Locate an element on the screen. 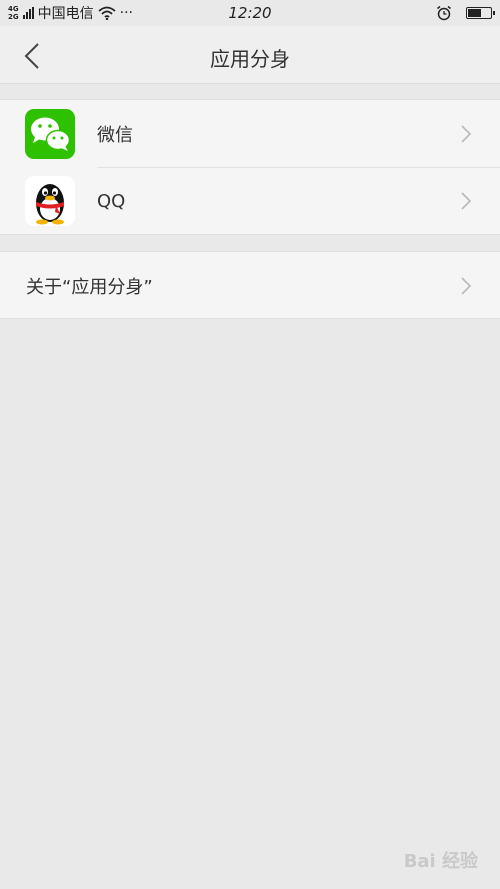 The width and height of the screenshot is (500, 889). list-item-about: 关于“应用分身” is located at coordinates (250, 285).